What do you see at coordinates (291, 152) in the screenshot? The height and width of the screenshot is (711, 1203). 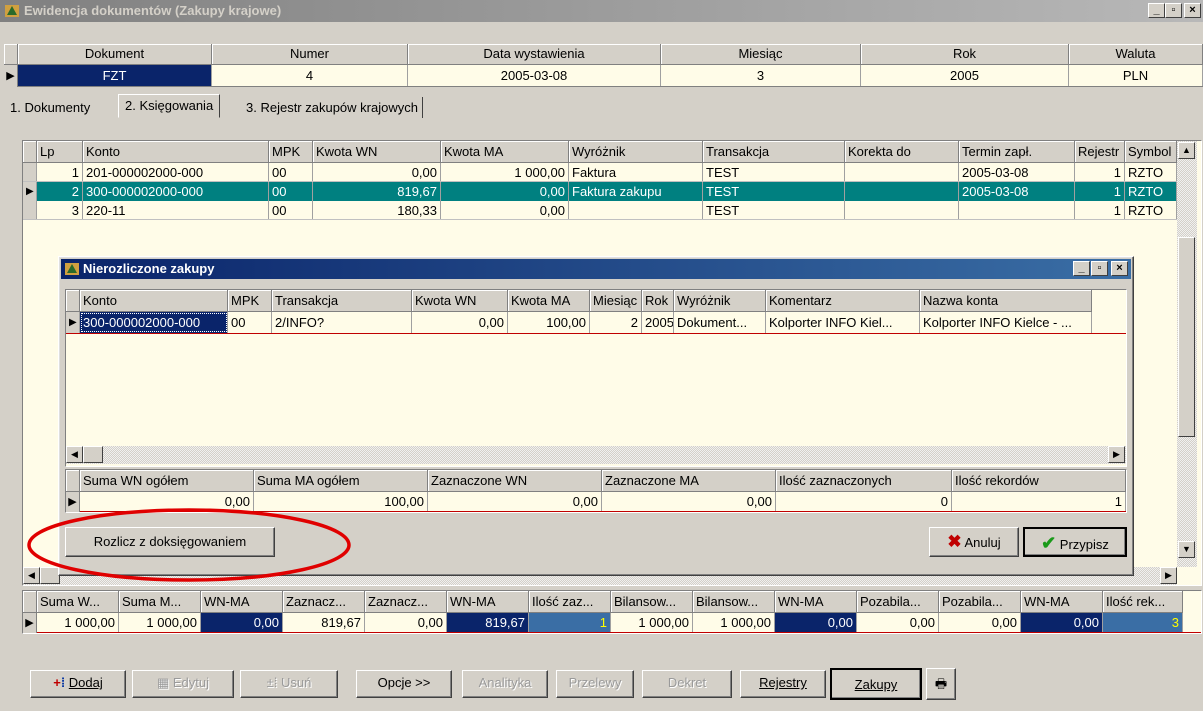 I see `entries-col: MPK` at bounding box center [291, 152].